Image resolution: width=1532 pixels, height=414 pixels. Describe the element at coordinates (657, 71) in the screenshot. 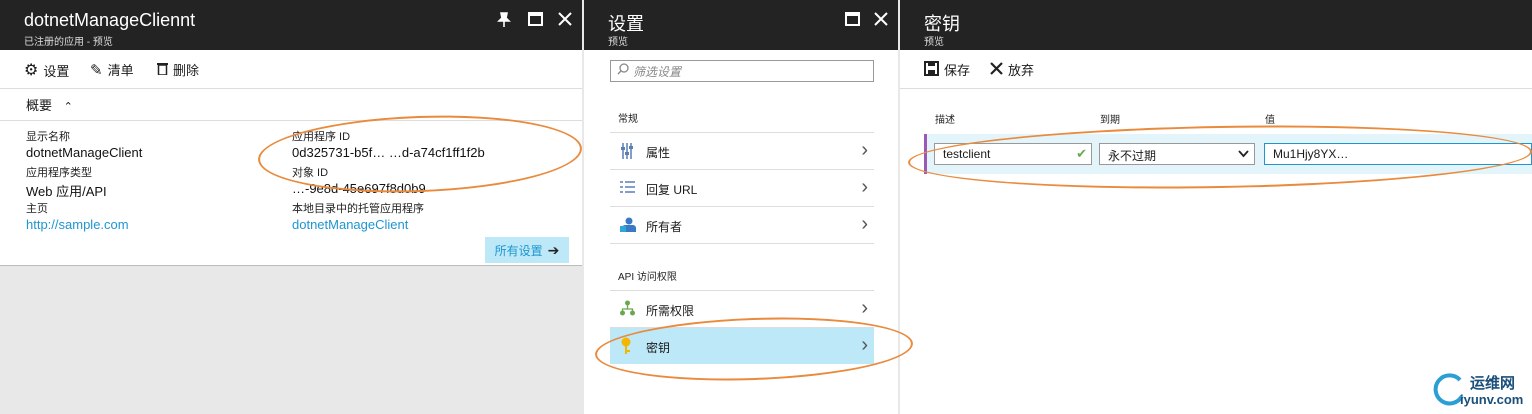

I see `search-placeholder: 筛选设置` at that location.